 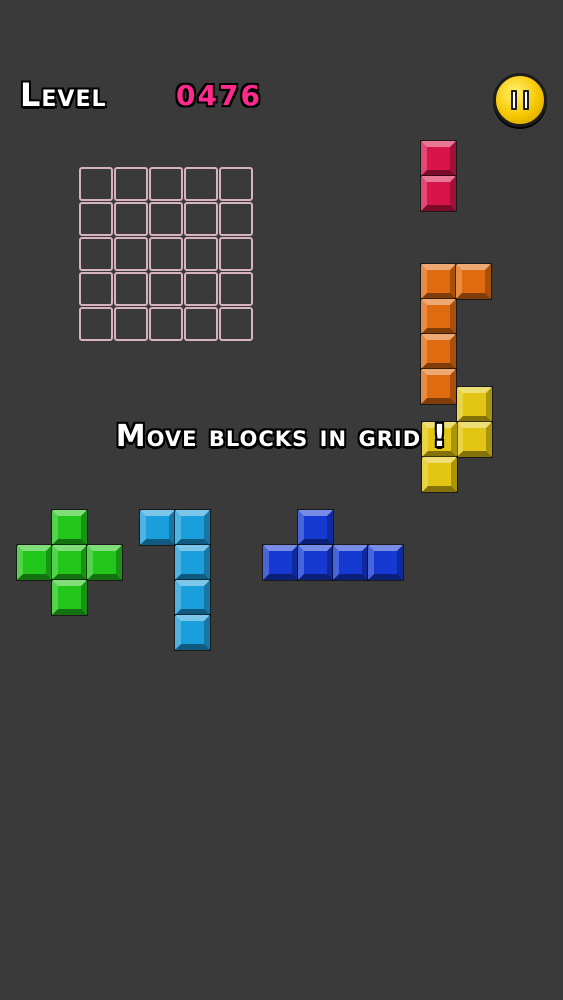 What do you see at coordinates (63, 95) in the screenshot?
I see `level-label: Level` at bounding box center [63, 95].